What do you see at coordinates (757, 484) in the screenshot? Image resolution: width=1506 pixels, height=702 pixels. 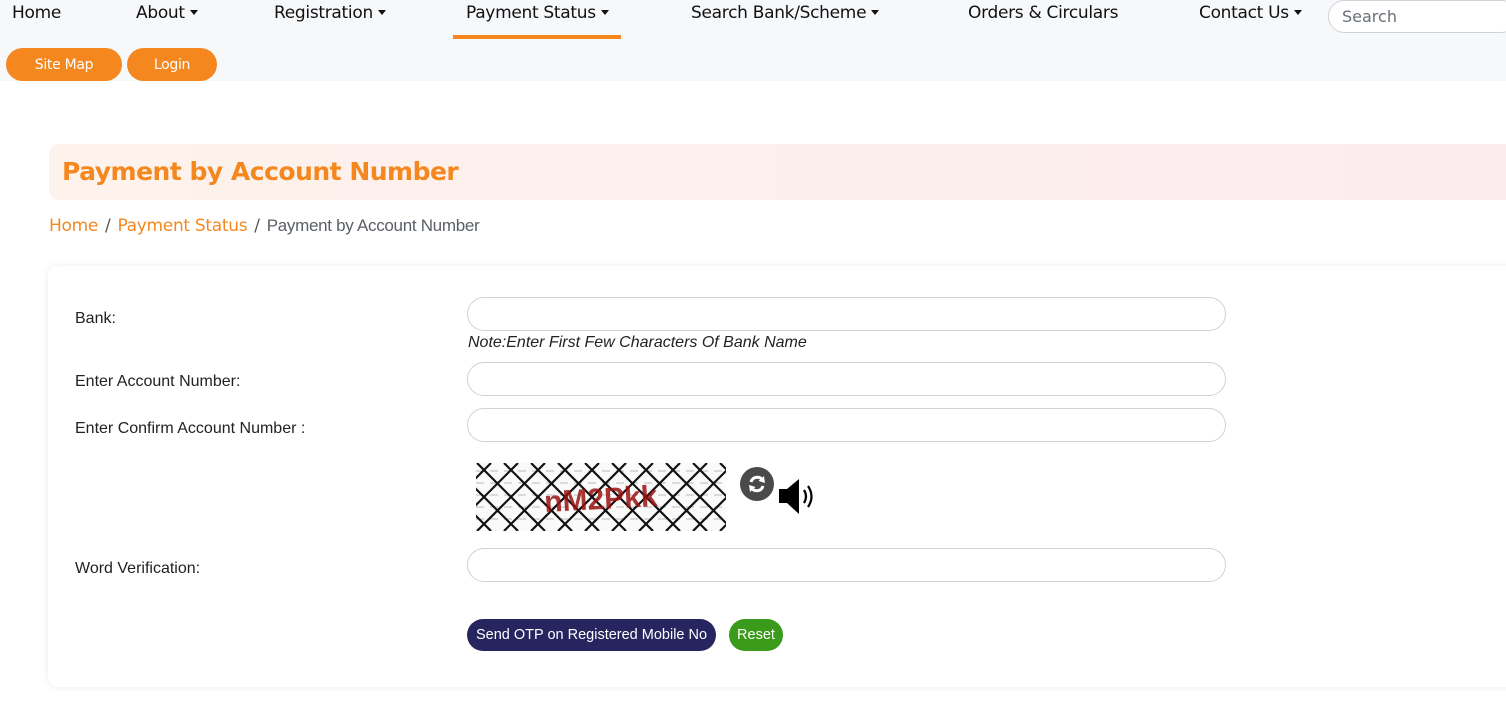 I see `refresh-captcha-icon` at bounding box center [757, 484].